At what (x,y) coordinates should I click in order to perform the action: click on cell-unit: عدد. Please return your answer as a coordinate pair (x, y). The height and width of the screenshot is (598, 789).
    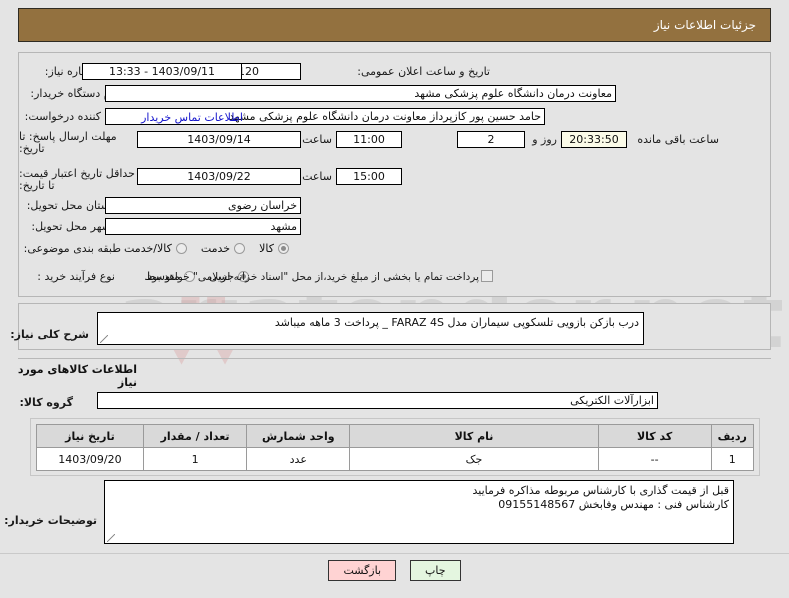
    Looking at the image, I should click on (298, 459).